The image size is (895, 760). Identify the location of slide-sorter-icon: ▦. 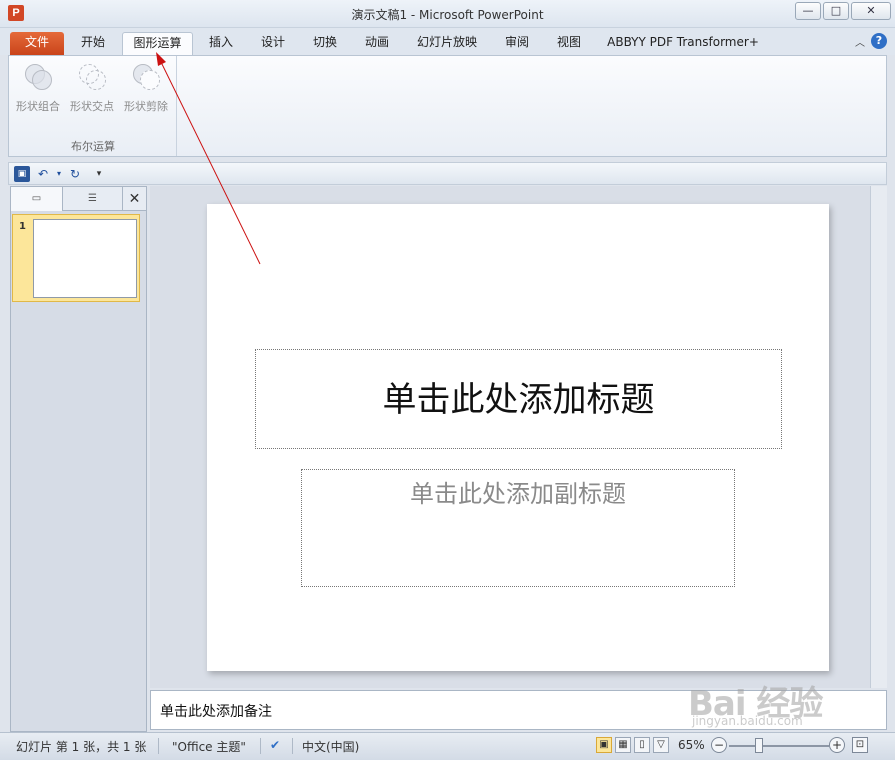
(623, 745).